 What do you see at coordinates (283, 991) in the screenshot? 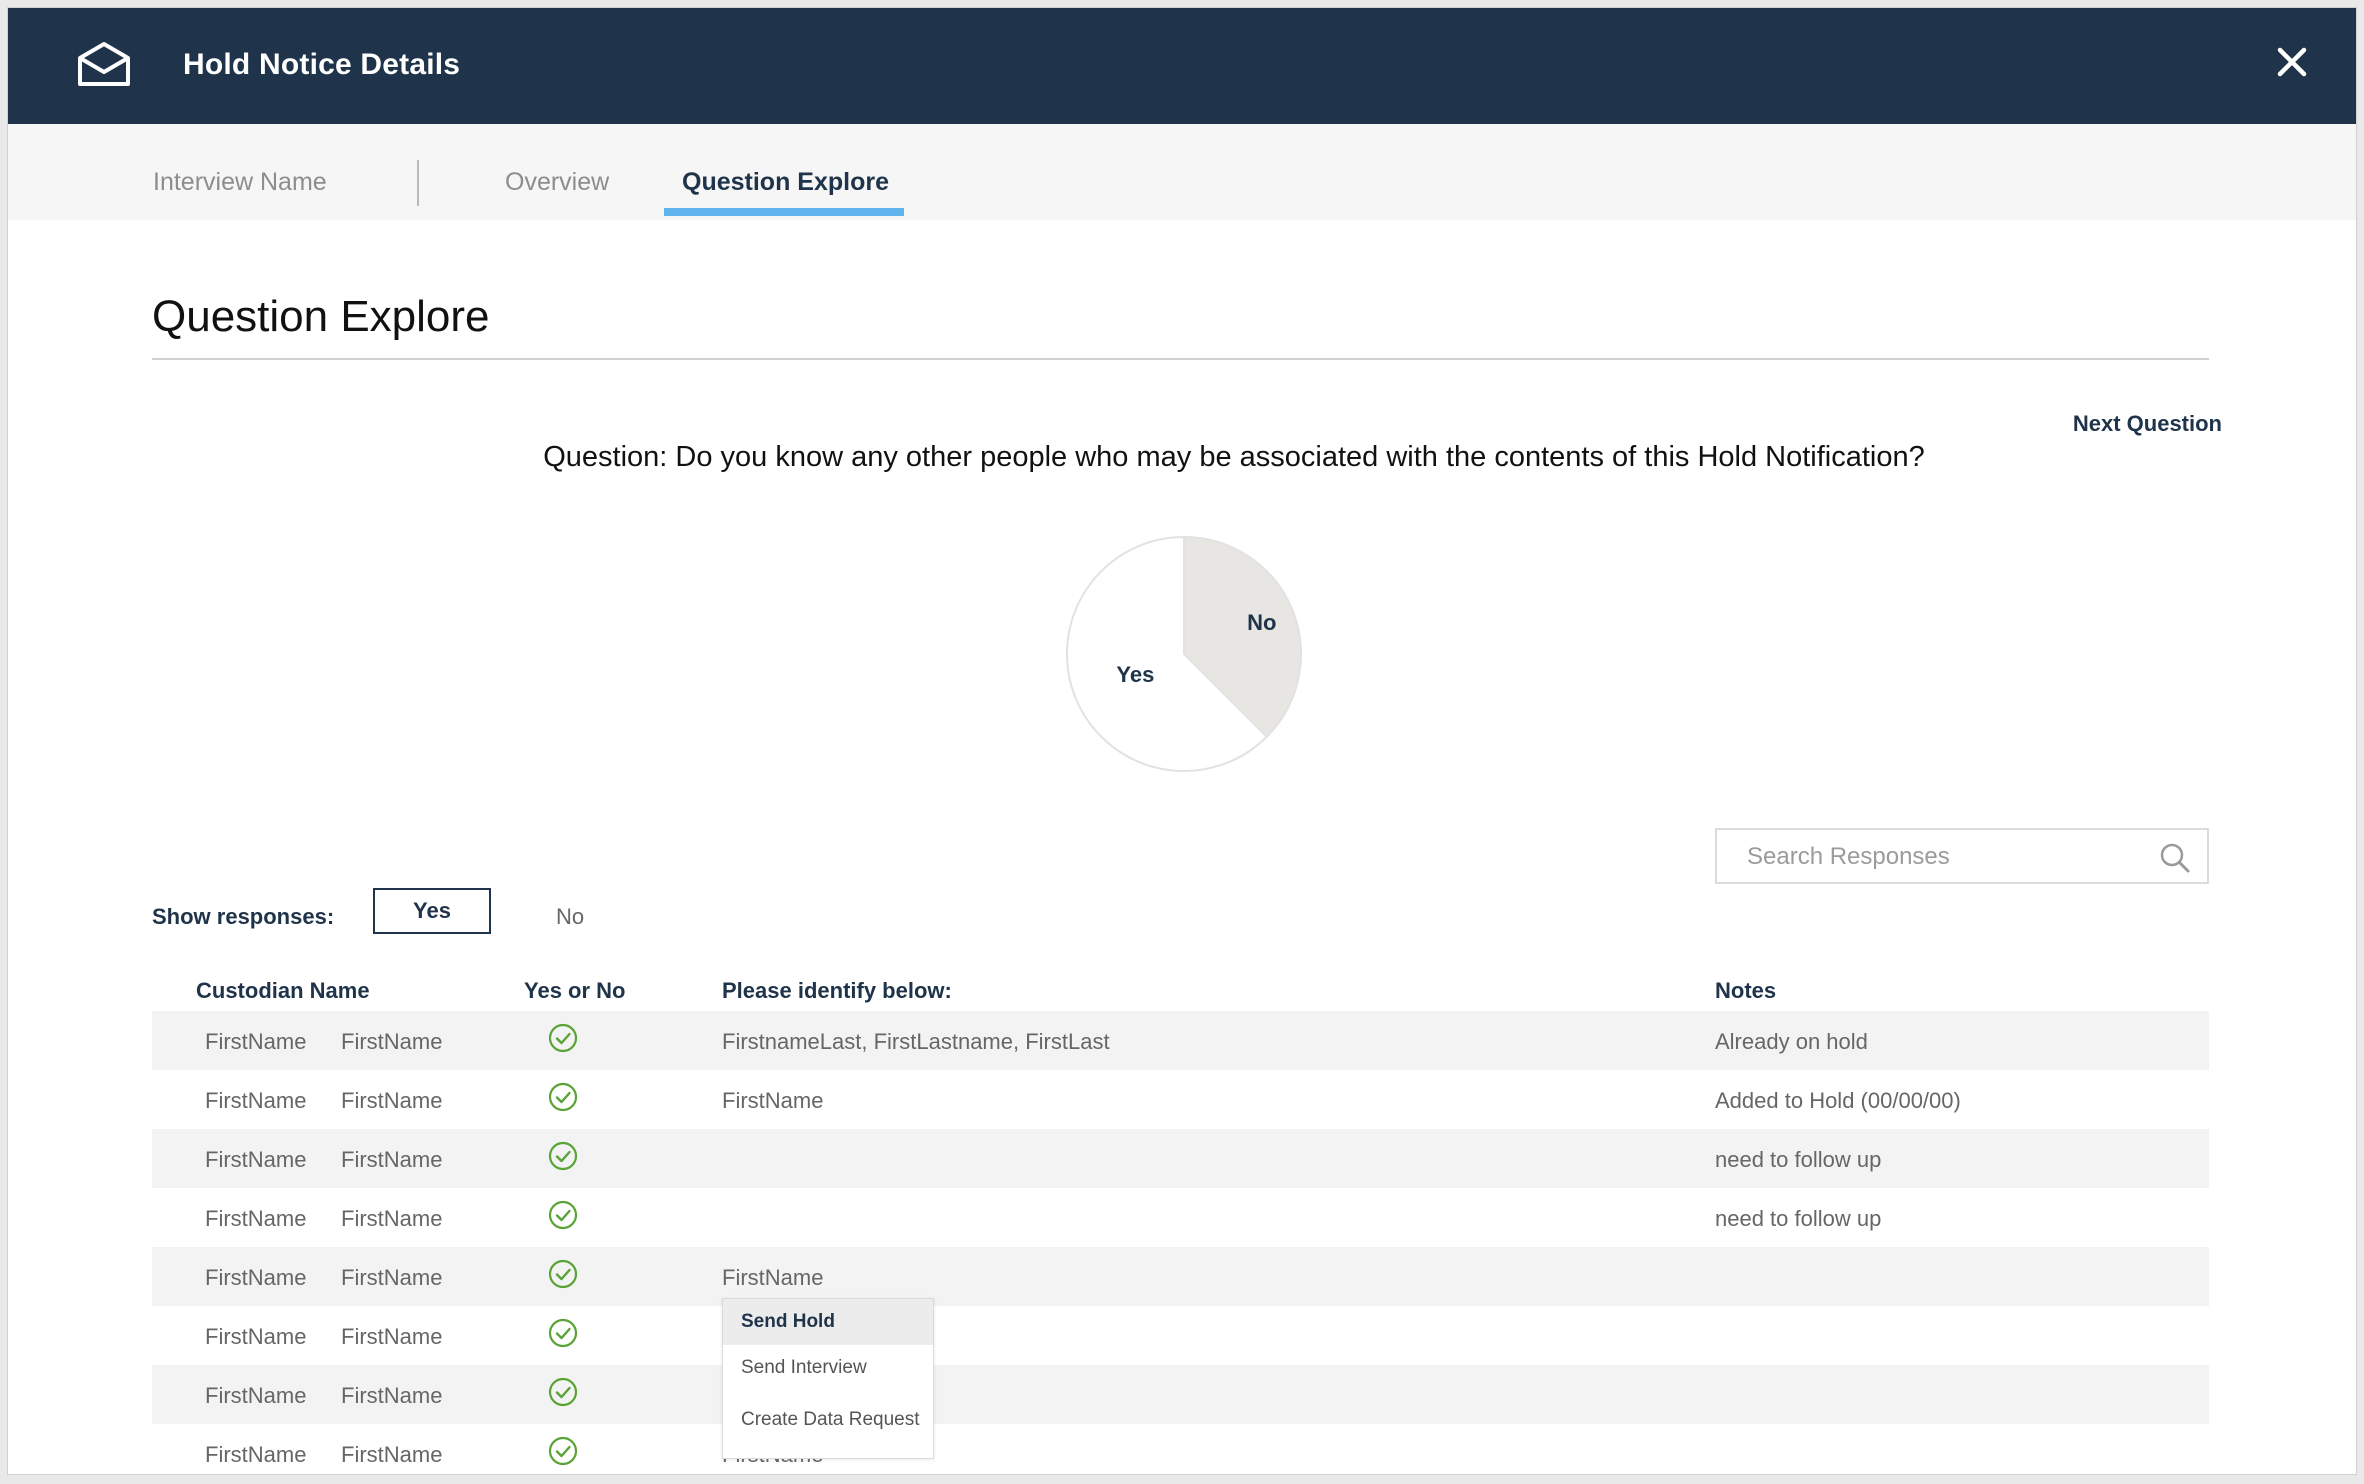
I see `column-header-custodian: Custodian Name` at bounding box center [283, 991].